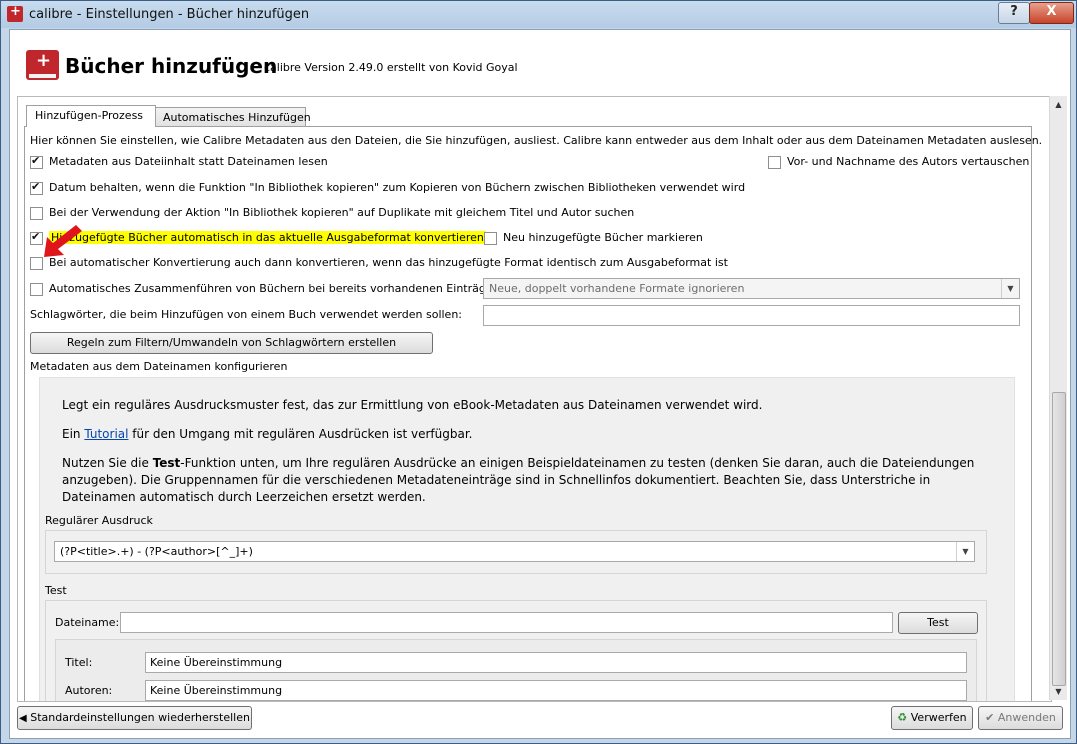 The width and height of the screenshot is (1077, 744). Describe the element at coordinates (36, 161) in the screenshot. I see `option-read-from-content-checkbox` at that location.